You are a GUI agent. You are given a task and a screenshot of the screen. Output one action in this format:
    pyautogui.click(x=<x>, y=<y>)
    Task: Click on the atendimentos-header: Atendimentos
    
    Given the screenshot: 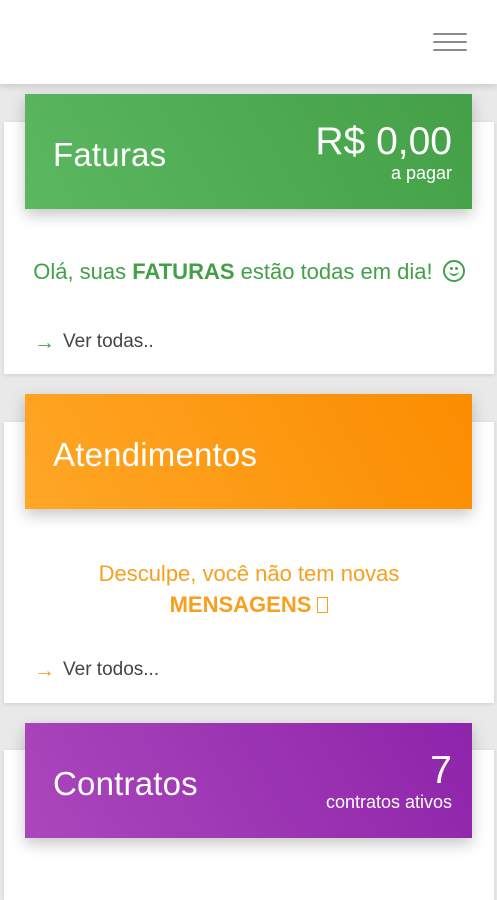 What is the action you would take?
    pyautogui.click(x=248, y=451)
    